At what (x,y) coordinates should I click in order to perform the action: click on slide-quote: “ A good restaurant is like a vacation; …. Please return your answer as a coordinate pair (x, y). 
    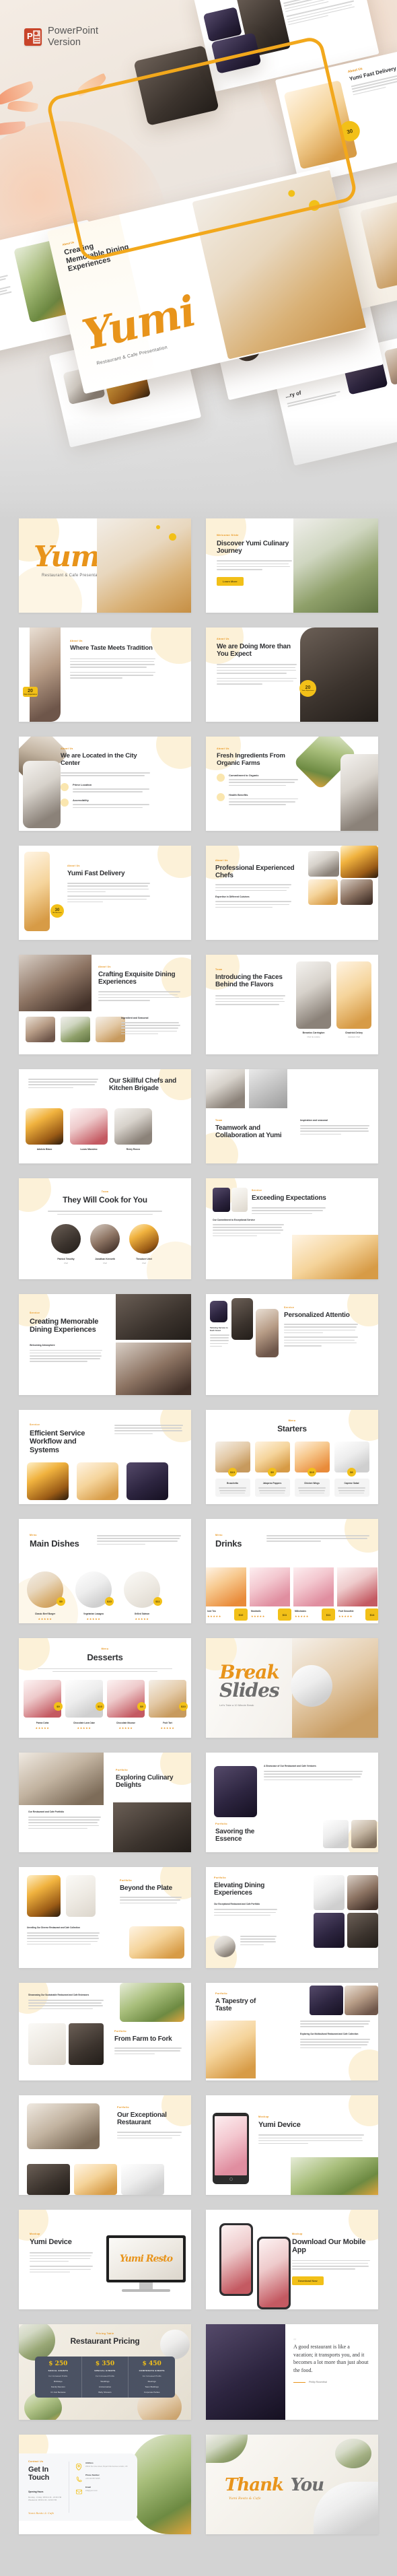
    Looking at the image, I should click on (292, 2372).